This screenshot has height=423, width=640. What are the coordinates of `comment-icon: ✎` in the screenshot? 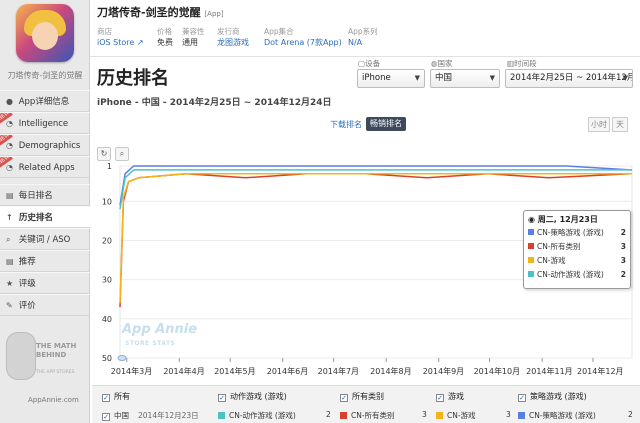 It's located at (9, 305).